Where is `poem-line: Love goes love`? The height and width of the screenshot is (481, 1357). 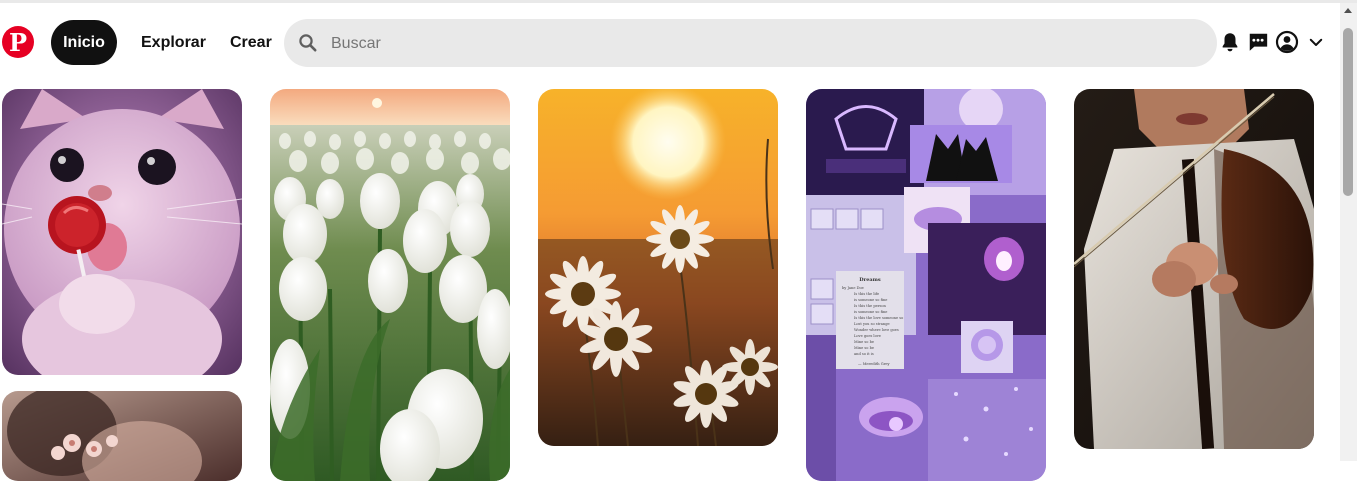 poem-line: Love goes love is located at coordinates (867, 336).